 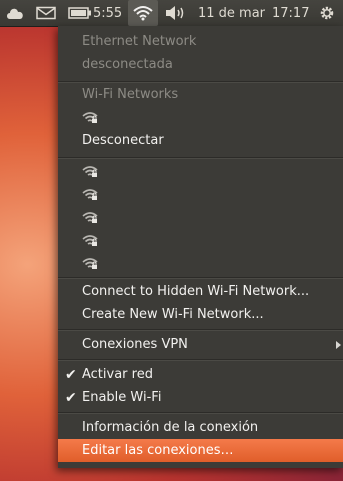 What do you see at coordinates (108, 13) in the screenshot?
I see `battery-time: 5:55` at bounding box center [108, 13].